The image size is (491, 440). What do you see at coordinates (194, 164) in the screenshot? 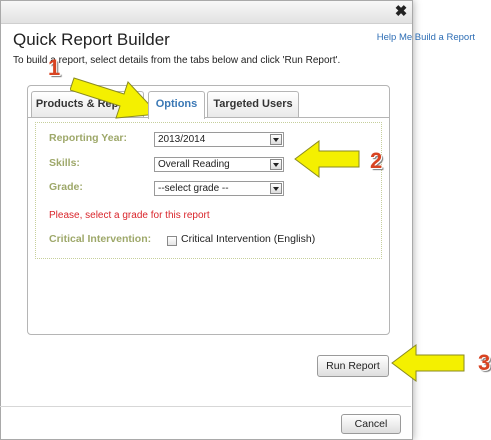
I see `skills-value: Overall Reading` at bounding box center [194, 164].